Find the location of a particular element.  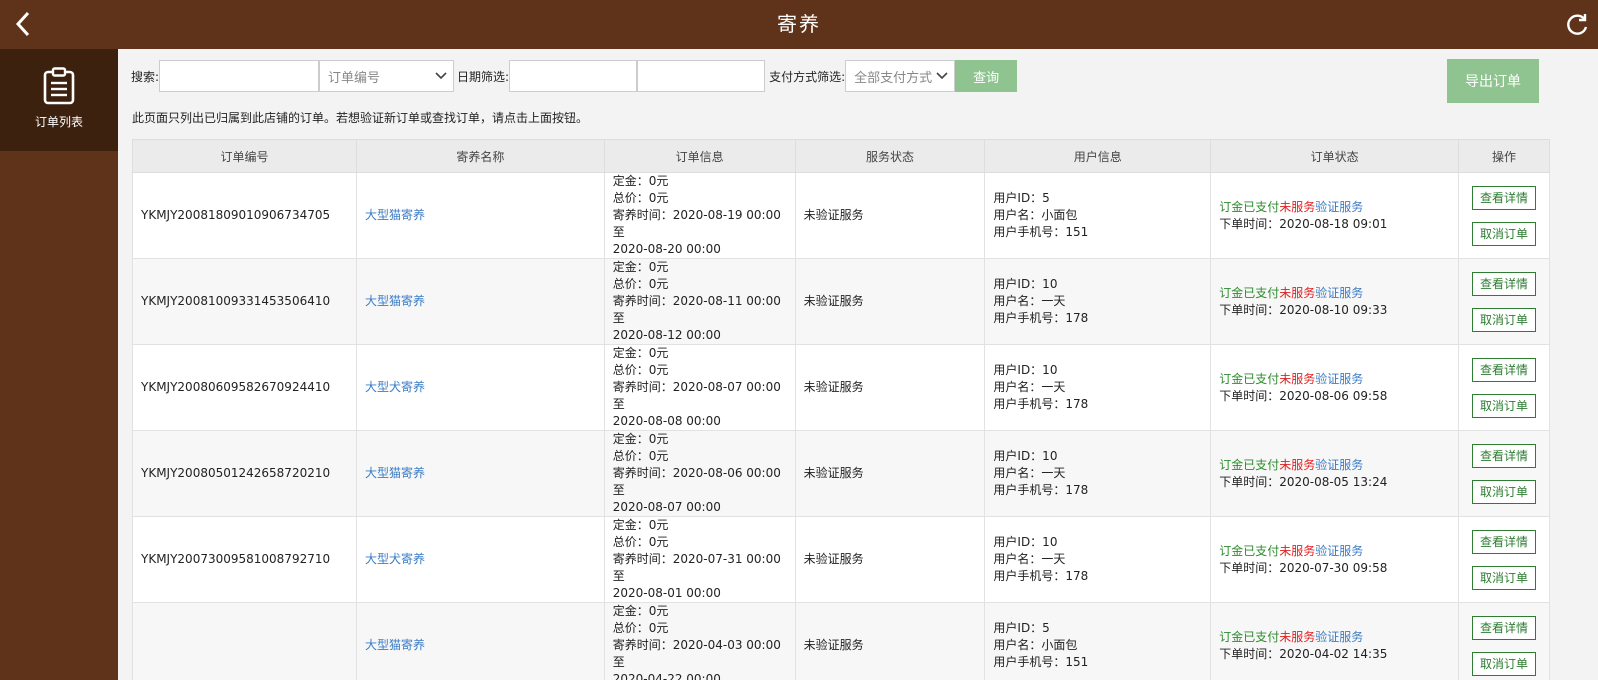

date-to-input is located at coordinates (701, 76).